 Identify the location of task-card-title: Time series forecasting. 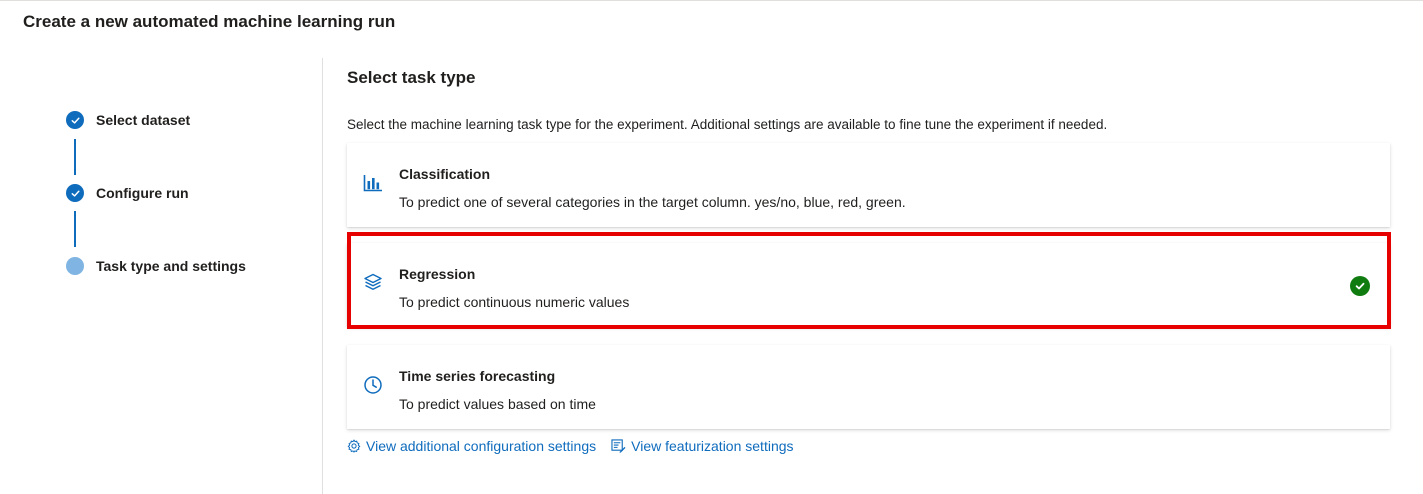
(477, 376).